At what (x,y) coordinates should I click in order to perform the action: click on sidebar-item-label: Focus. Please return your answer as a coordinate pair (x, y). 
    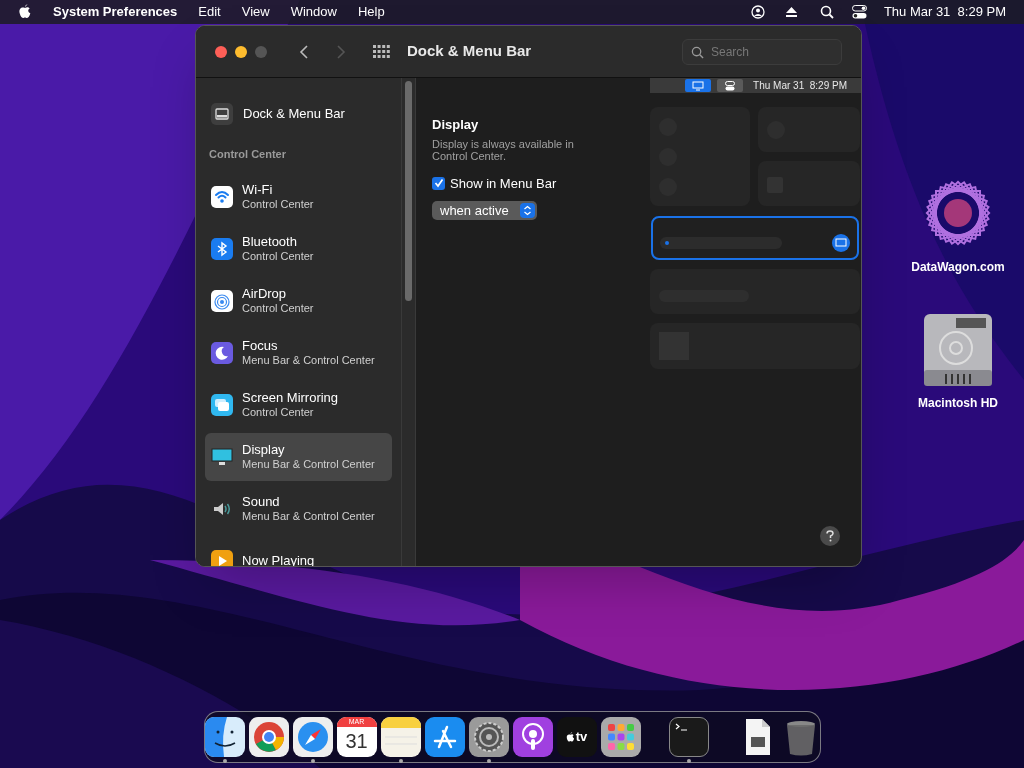
    Looking at the image, I should click on (260, 345).